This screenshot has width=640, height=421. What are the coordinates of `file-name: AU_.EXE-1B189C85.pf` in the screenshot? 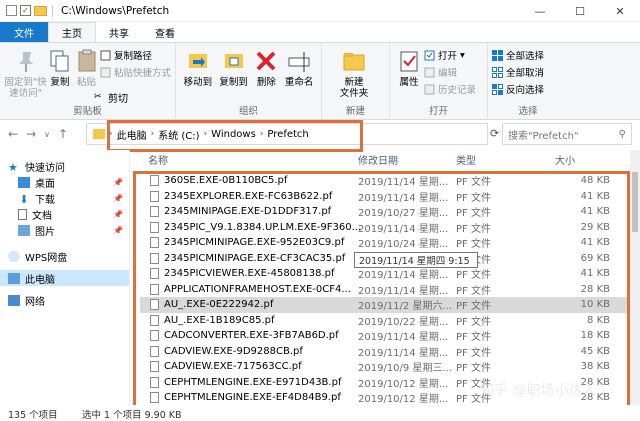 It's located at (219, 320).